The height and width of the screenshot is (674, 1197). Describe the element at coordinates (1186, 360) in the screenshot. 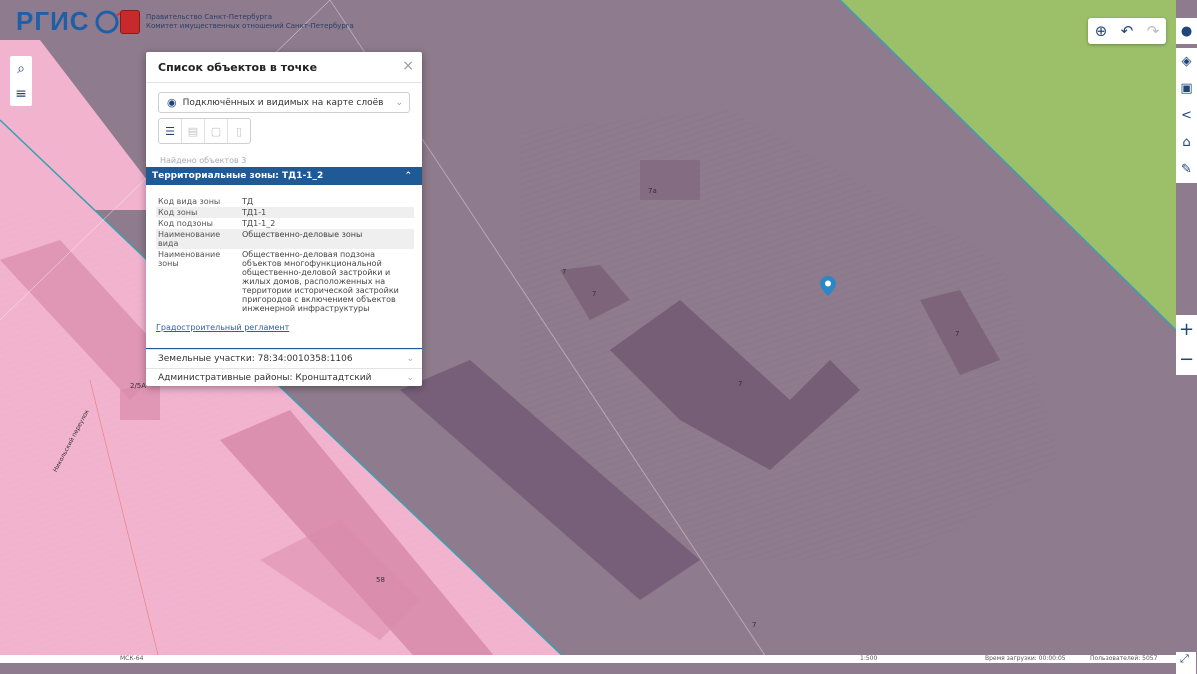

I see `zoom-out-button: −` at that location.